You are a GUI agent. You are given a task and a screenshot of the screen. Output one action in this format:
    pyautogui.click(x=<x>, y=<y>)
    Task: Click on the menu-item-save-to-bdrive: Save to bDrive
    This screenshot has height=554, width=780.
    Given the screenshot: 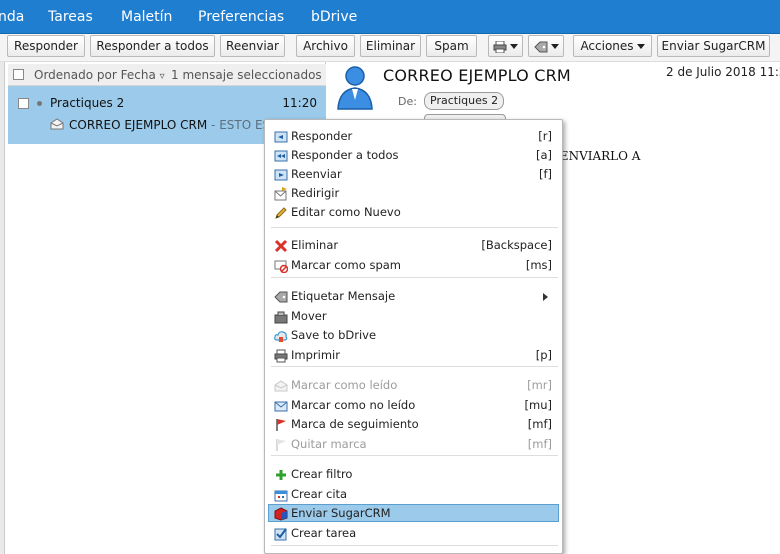 What is the action you would take?
    pyautogui.click(x=413, y=335)
    